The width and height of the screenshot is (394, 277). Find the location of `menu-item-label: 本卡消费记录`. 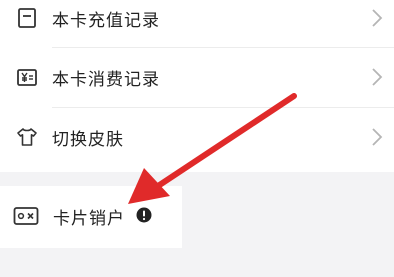

menu-item-label: 本卡消费记录 is located at coordinates (106, 79).